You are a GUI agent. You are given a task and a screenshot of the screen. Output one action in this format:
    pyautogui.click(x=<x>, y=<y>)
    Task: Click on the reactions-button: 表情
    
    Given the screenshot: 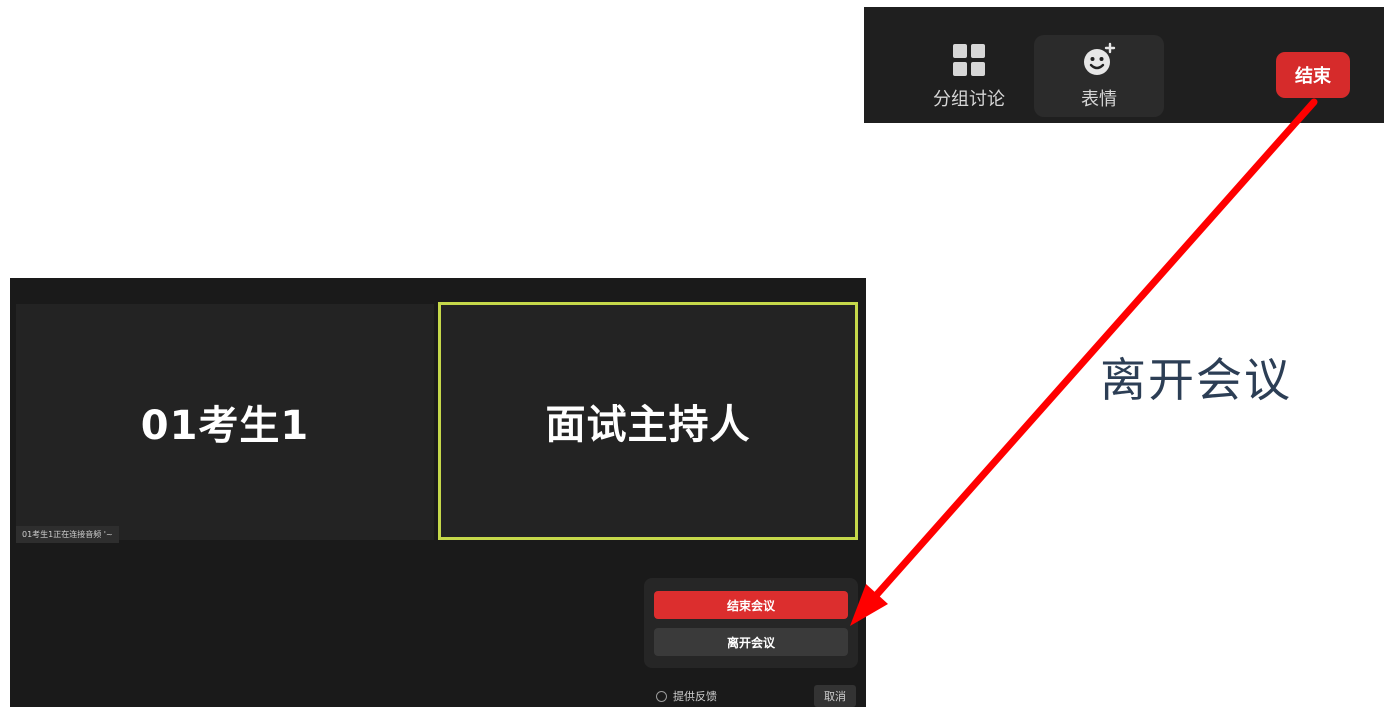 What is the action you would take?
    pyautogui.click(x=1099, y=76)
    